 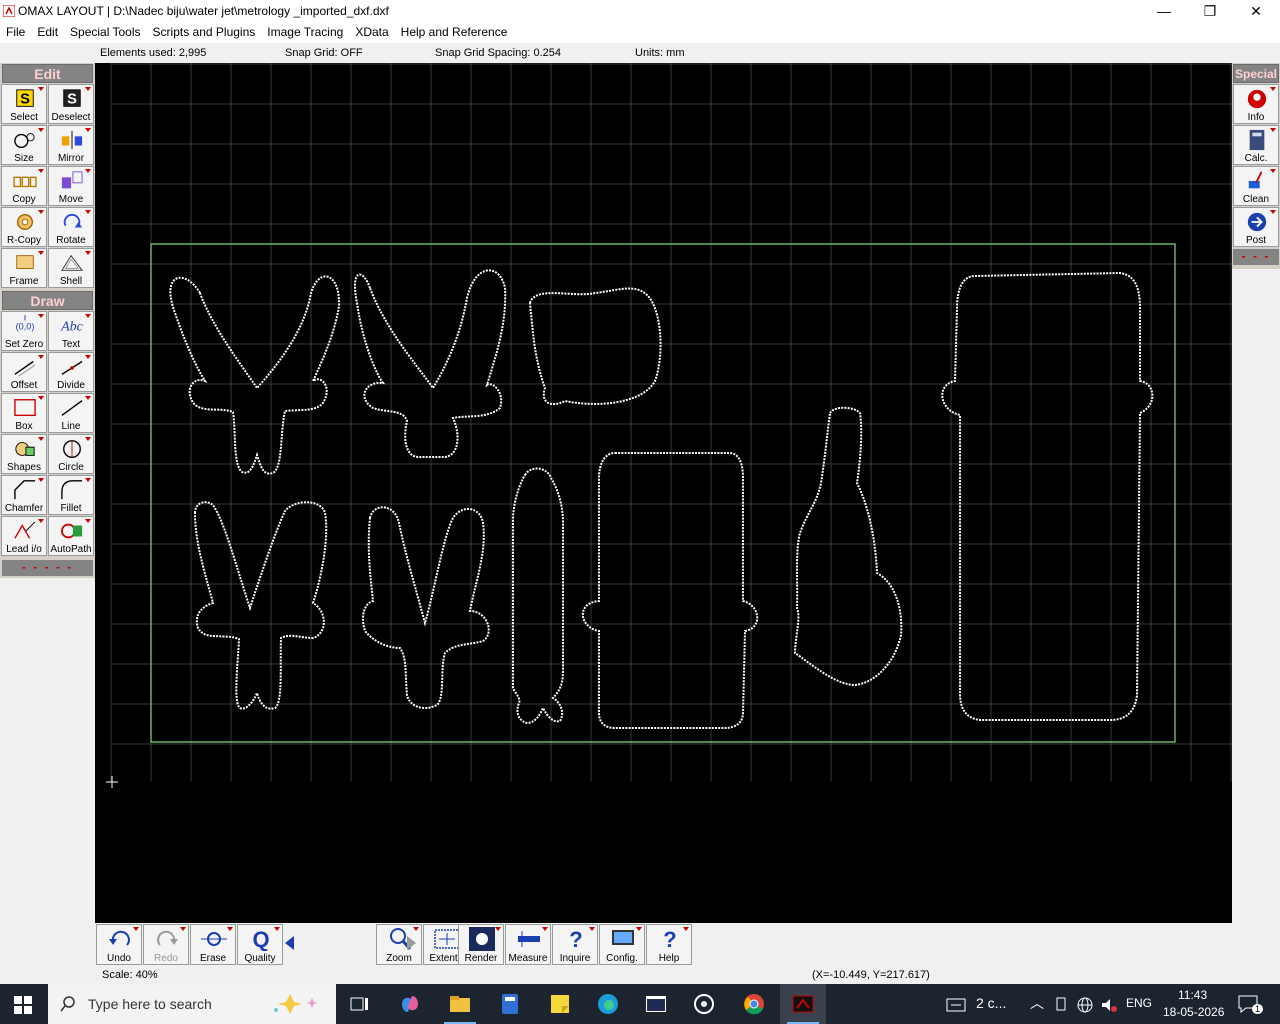 What do you see at coordinates (24, 281) in the screenshot?
I see `tool-label: Frame` at bounding box center [24, 281].